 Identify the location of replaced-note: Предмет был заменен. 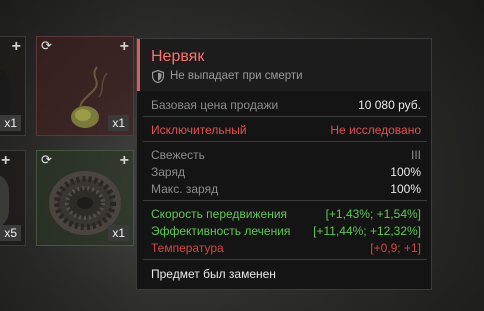
(213, 274).